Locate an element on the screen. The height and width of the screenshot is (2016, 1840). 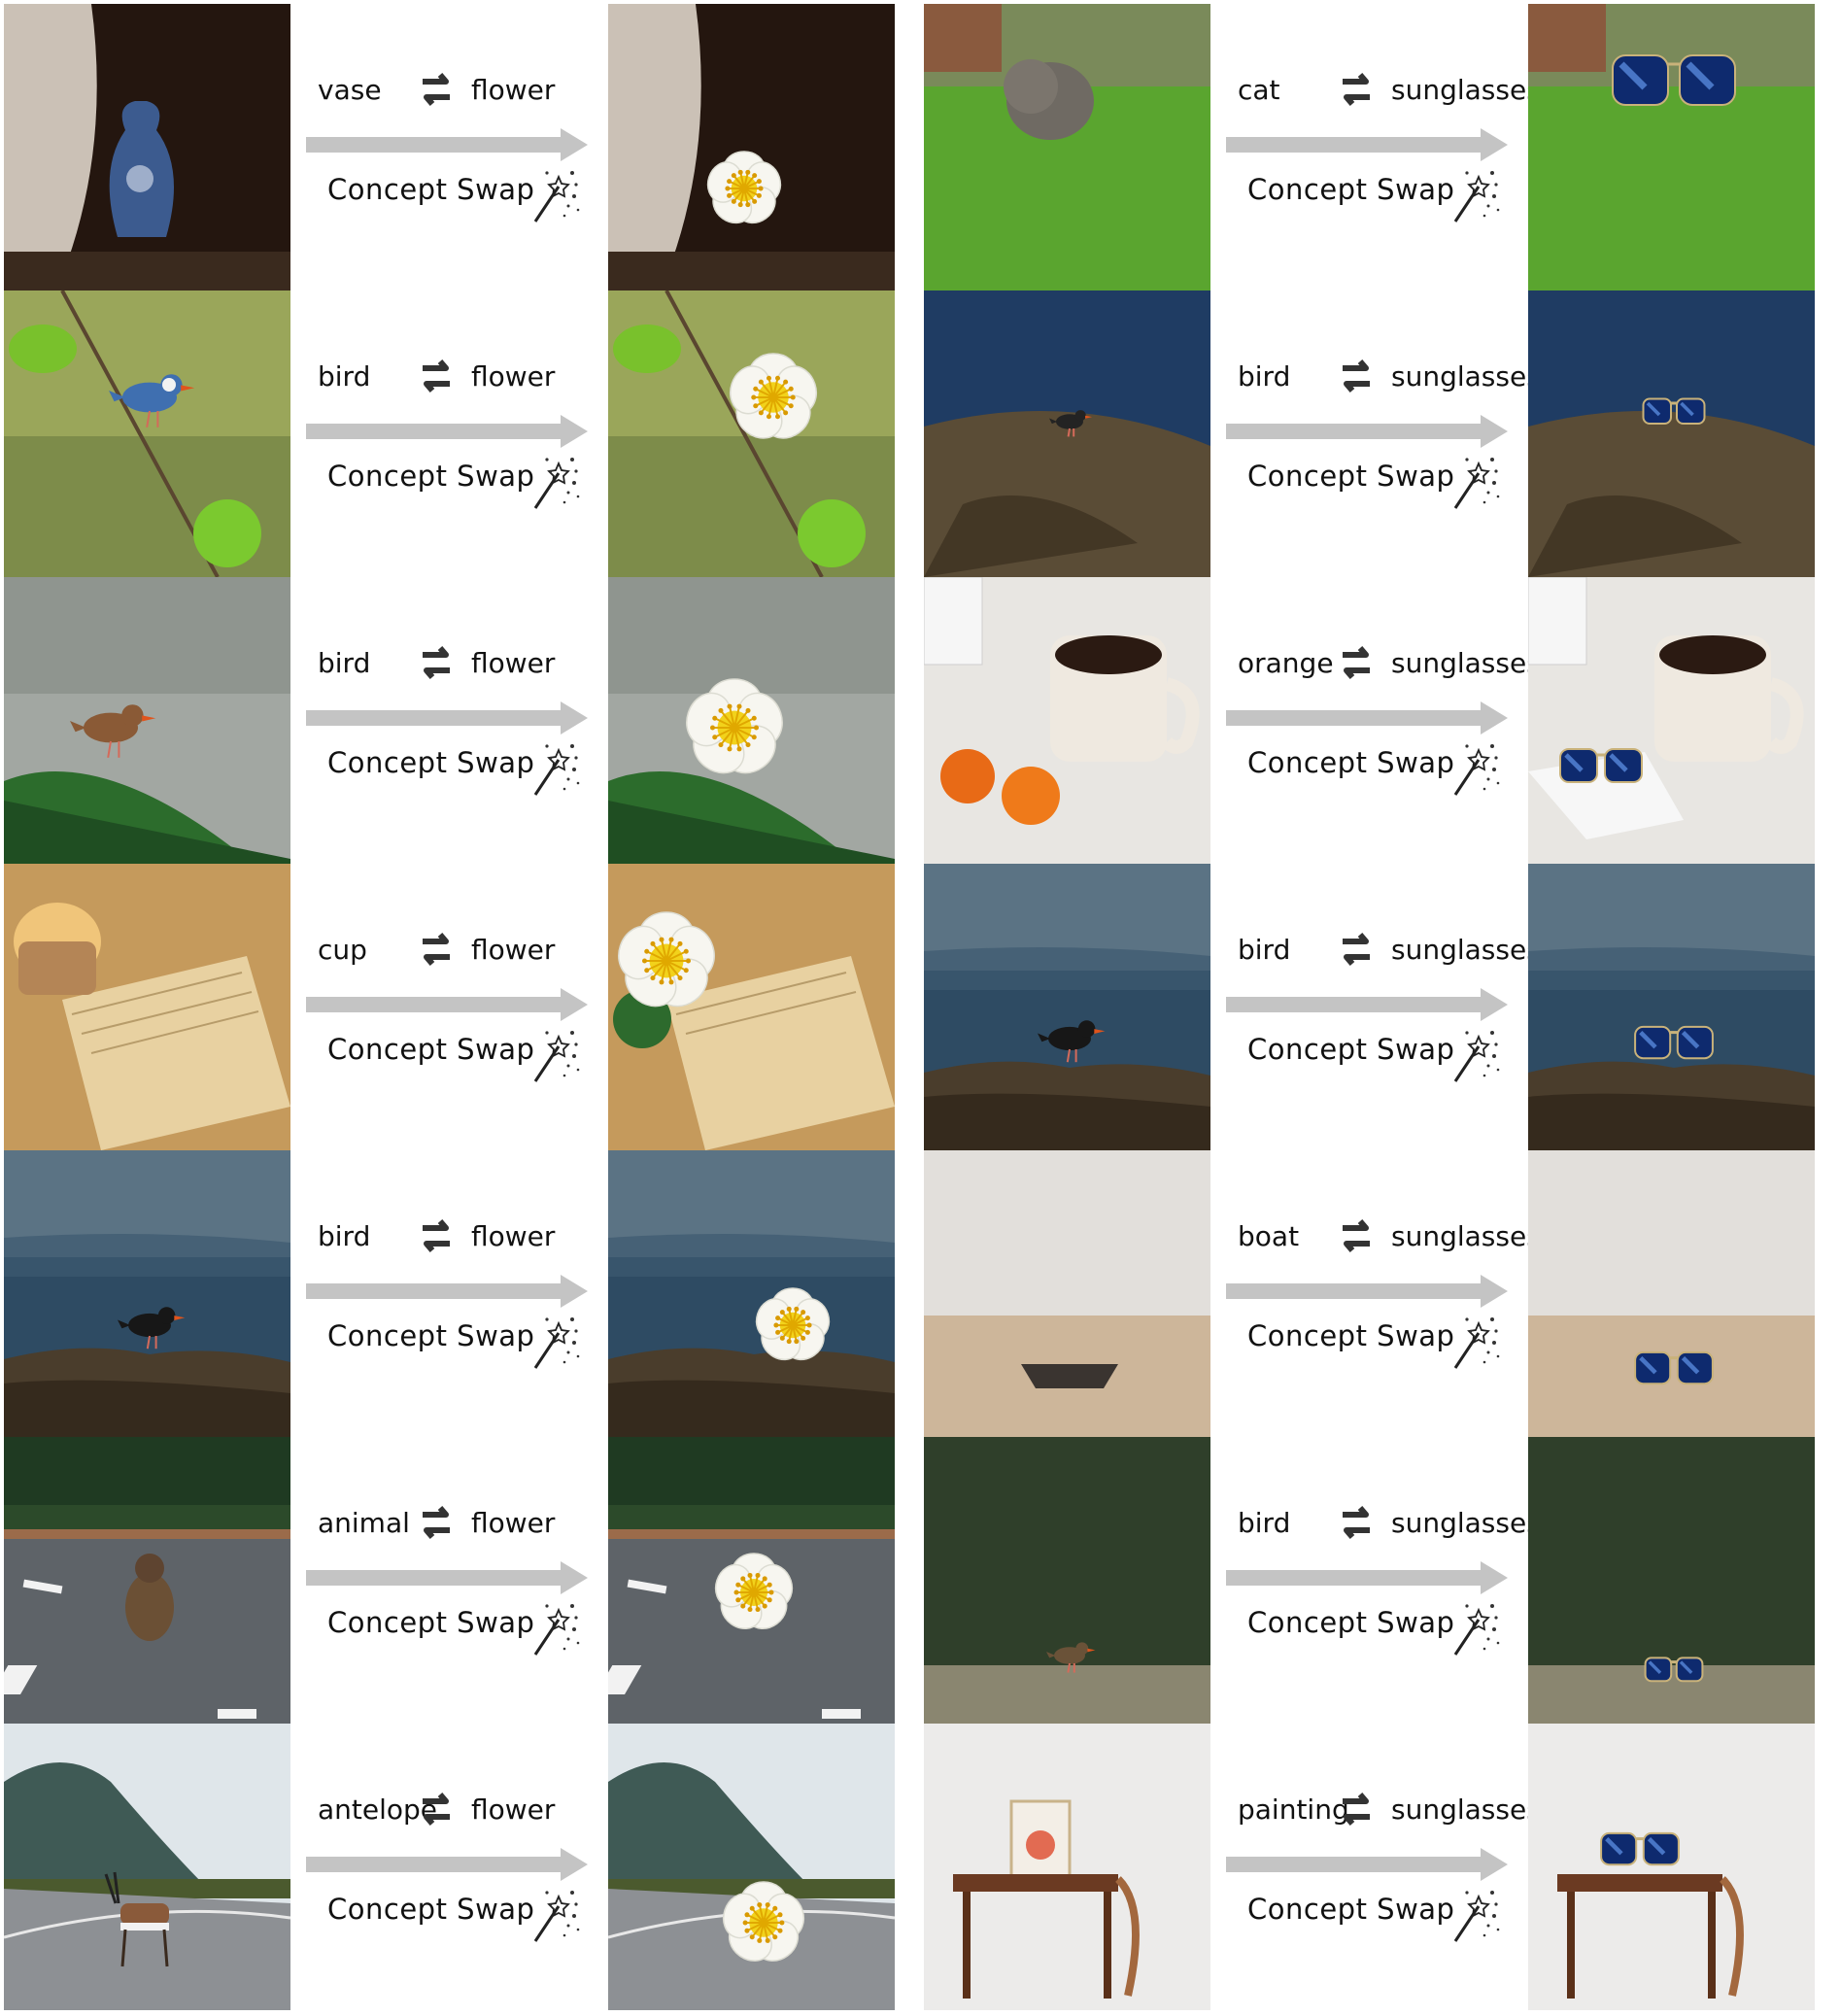
swap-row: cat sunglasses Concept Swap is located at coordinates (1381, 147).